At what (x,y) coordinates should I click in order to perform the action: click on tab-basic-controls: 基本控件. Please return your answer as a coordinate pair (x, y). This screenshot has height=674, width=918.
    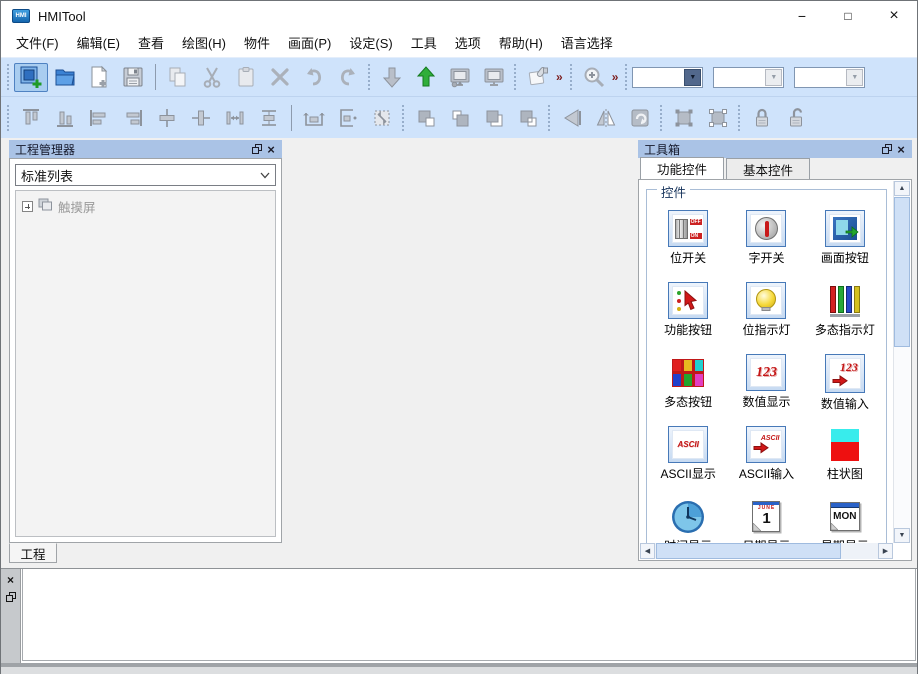
    Looking at the image, I should click on (768, 168).